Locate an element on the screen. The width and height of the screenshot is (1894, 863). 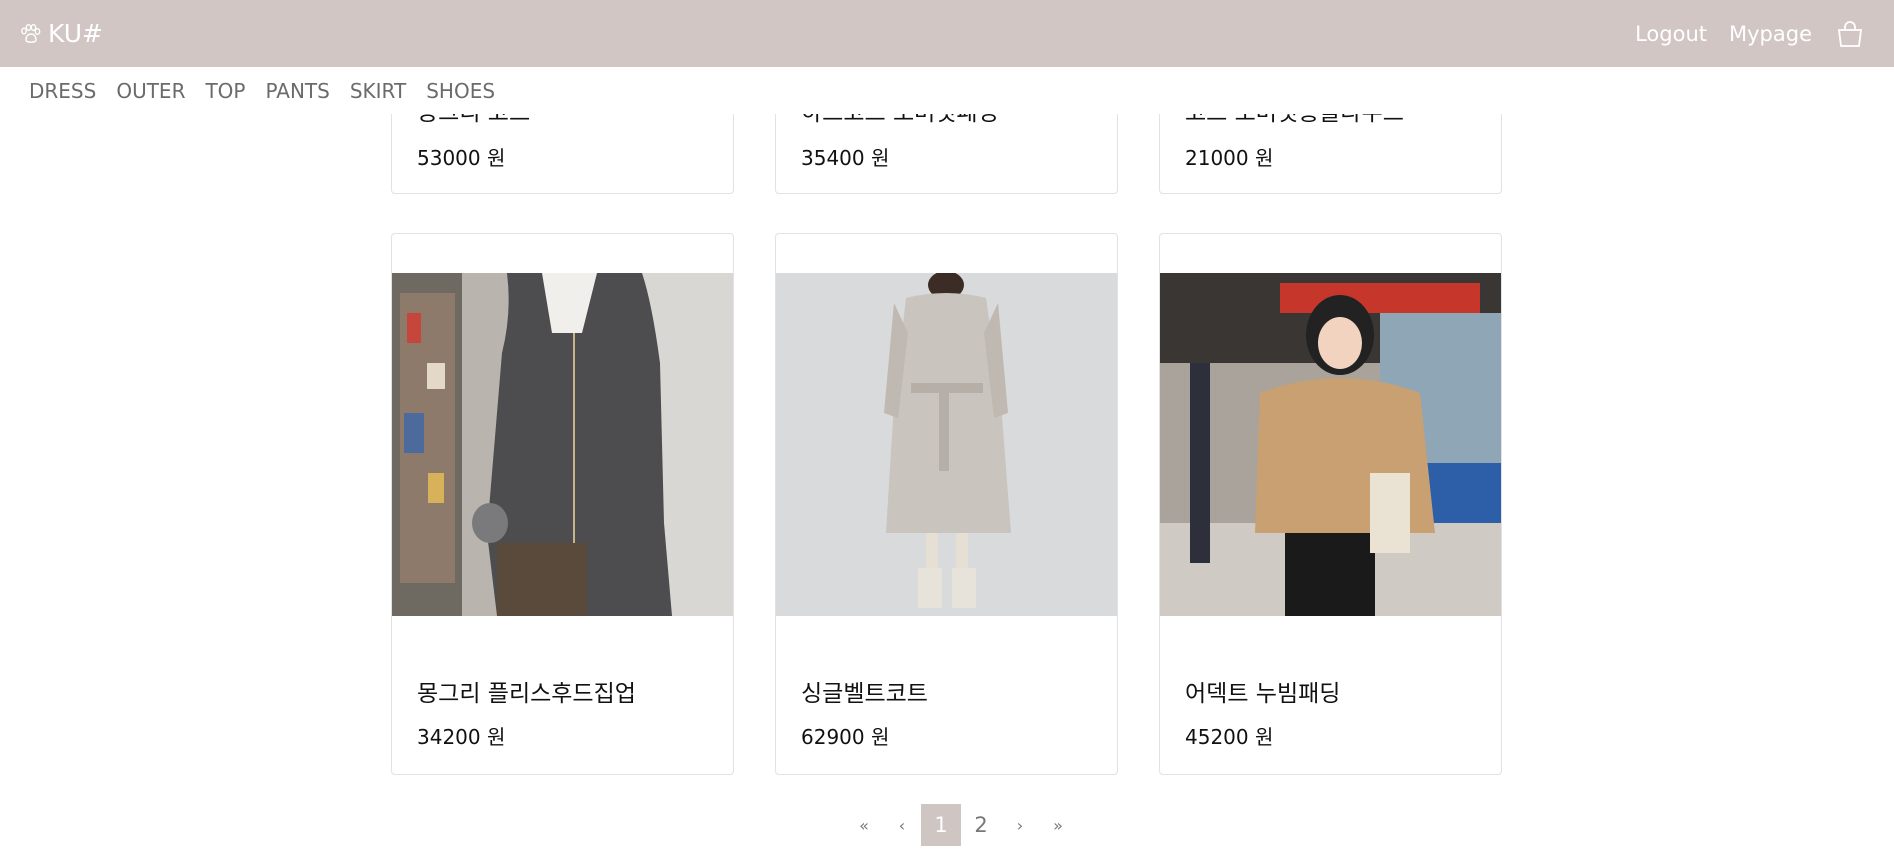
product-card: 몽그리 플리스후드집업 34200 원 is located at coordinates (562, 504).